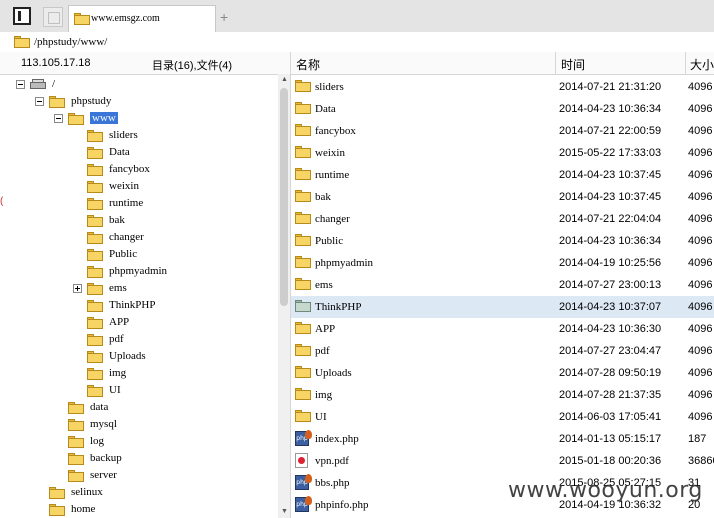 The image size is (714, 518). Describe the element at coordinates (145, 84) in the screenshot. I see `tree-item: /` at that location.